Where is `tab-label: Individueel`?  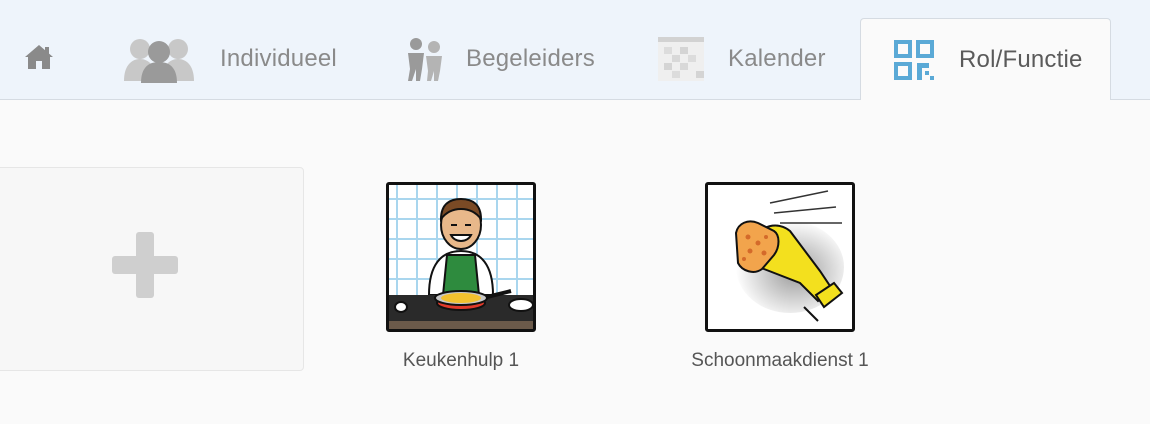
tab-label: Individueel is located at coordinates (278, 58).